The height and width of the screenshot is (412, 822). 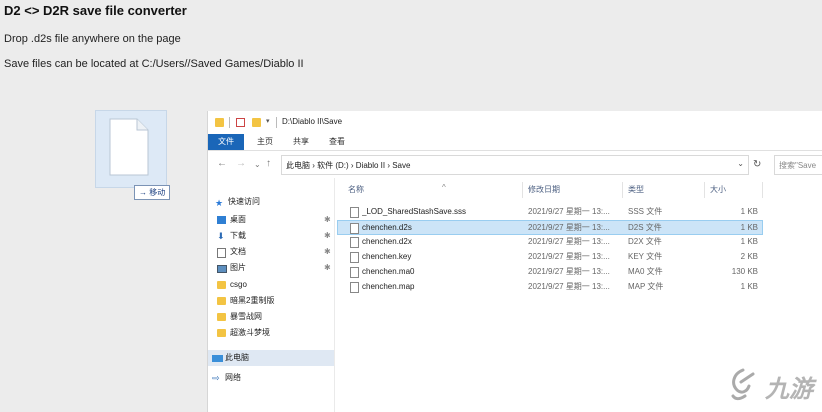 I want to click on nav-item-documents: 文档 ✱, so click(x=274, y=252).